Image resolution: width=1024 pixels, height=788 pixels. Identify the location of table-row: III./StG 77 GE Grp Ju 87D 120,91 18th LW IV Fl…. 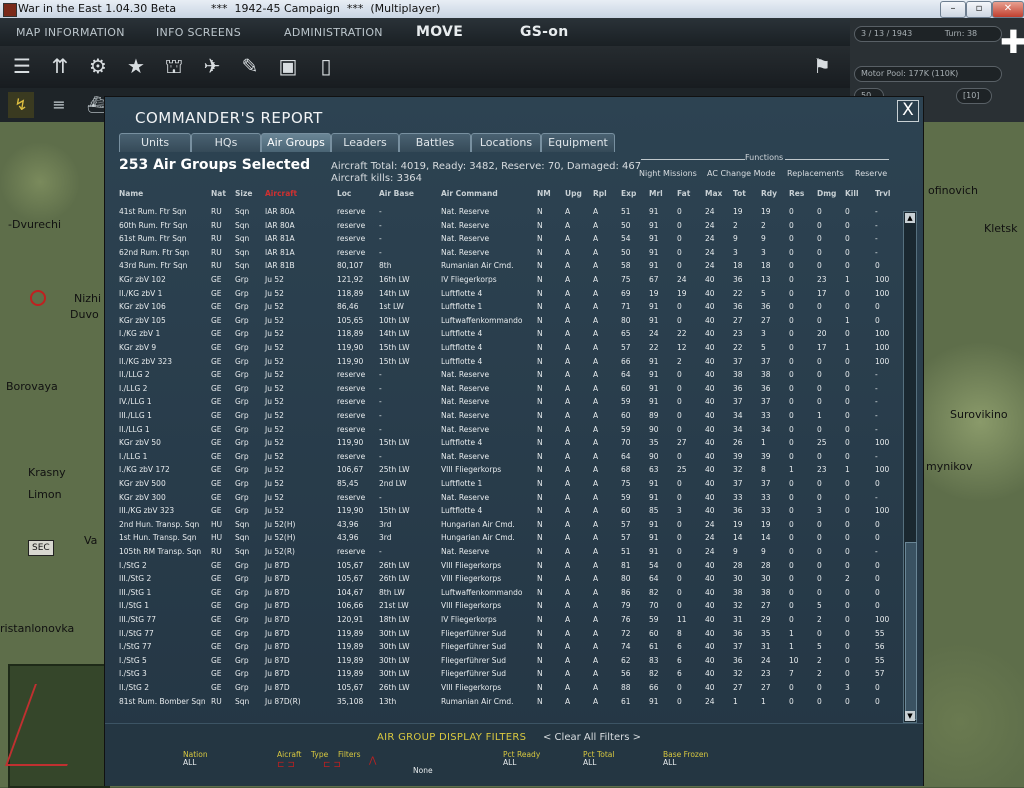
(504, 620).